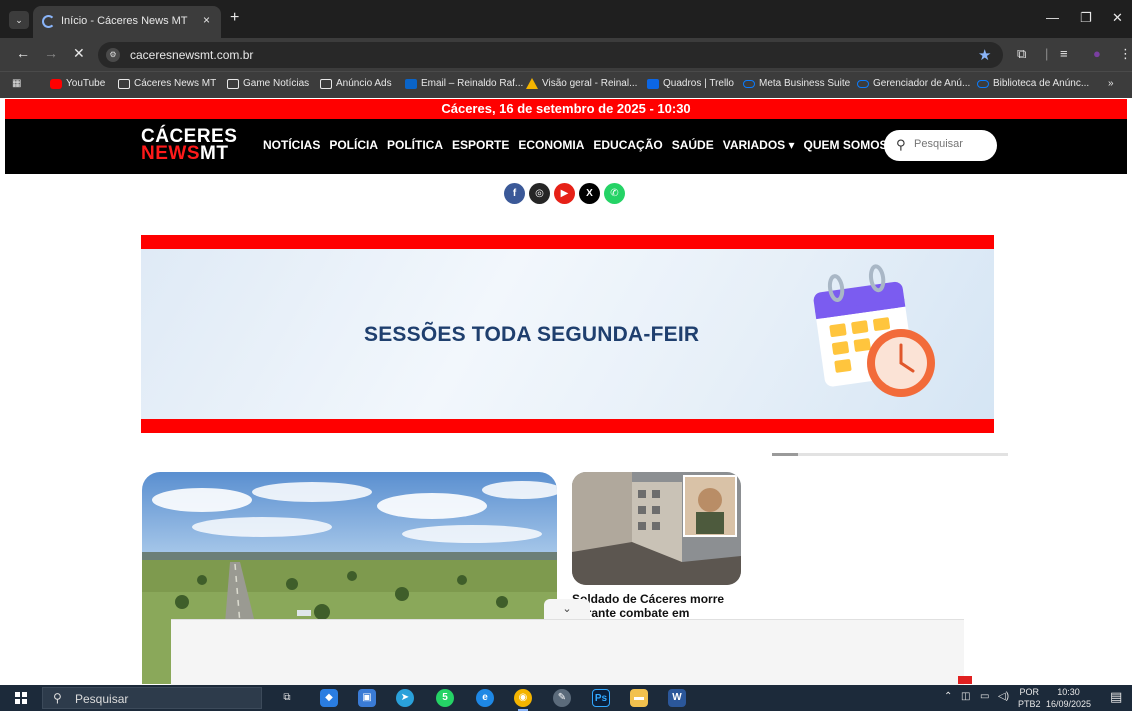  What do you see at coordinates (562, 698) in the screenshot?
I see `paint-icon: ✎` at bounding box center [562, 698].